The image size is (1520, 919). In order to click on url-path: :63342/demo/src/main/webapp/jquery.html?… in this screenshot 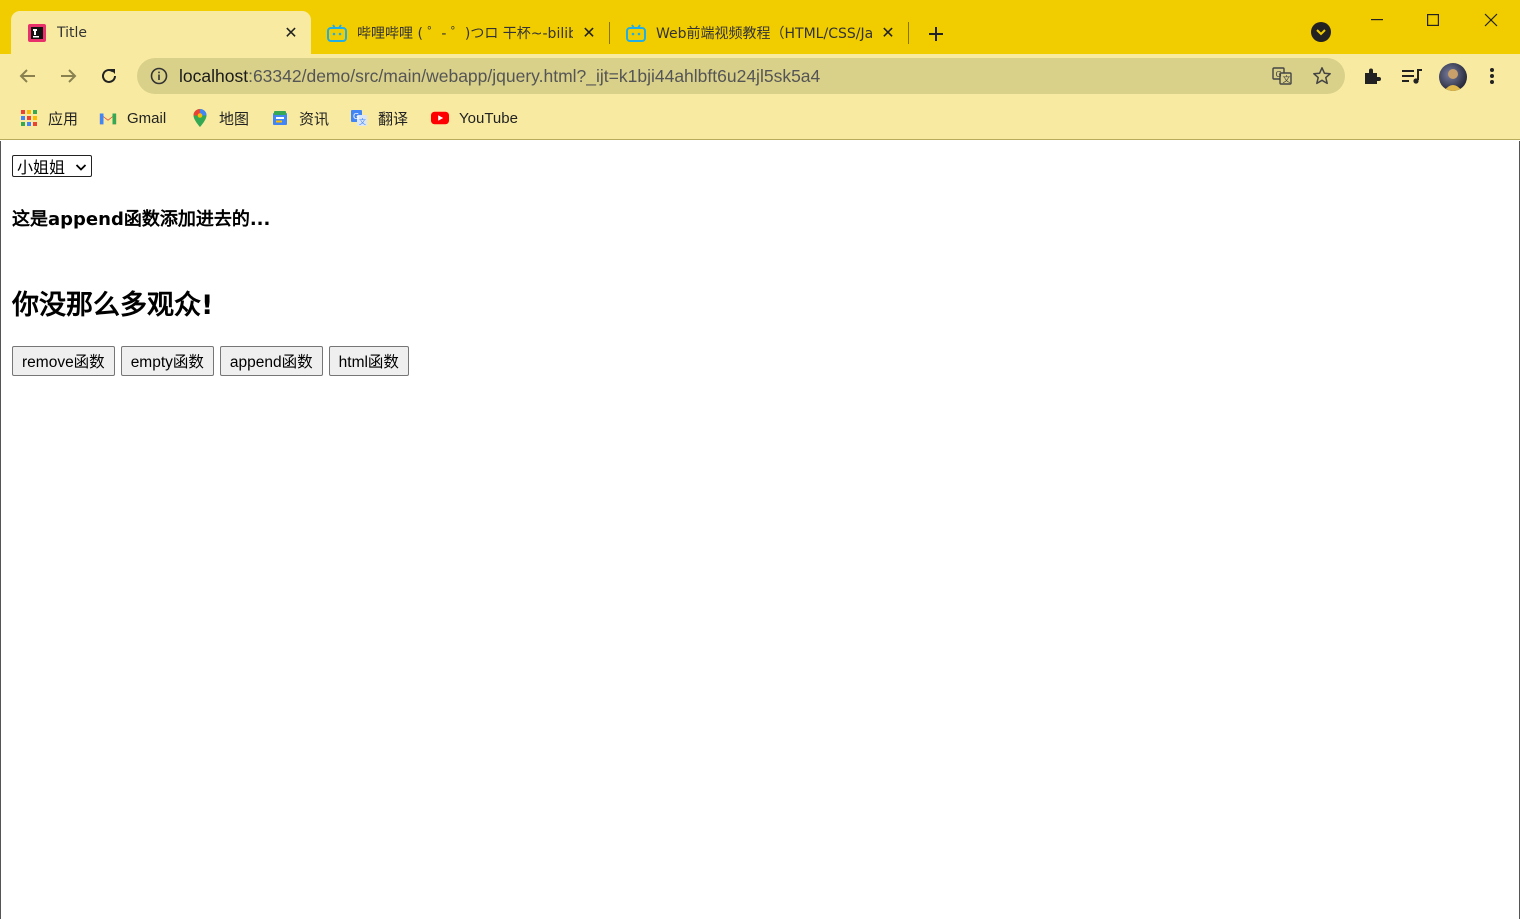, I will do `click(534, 76)`.